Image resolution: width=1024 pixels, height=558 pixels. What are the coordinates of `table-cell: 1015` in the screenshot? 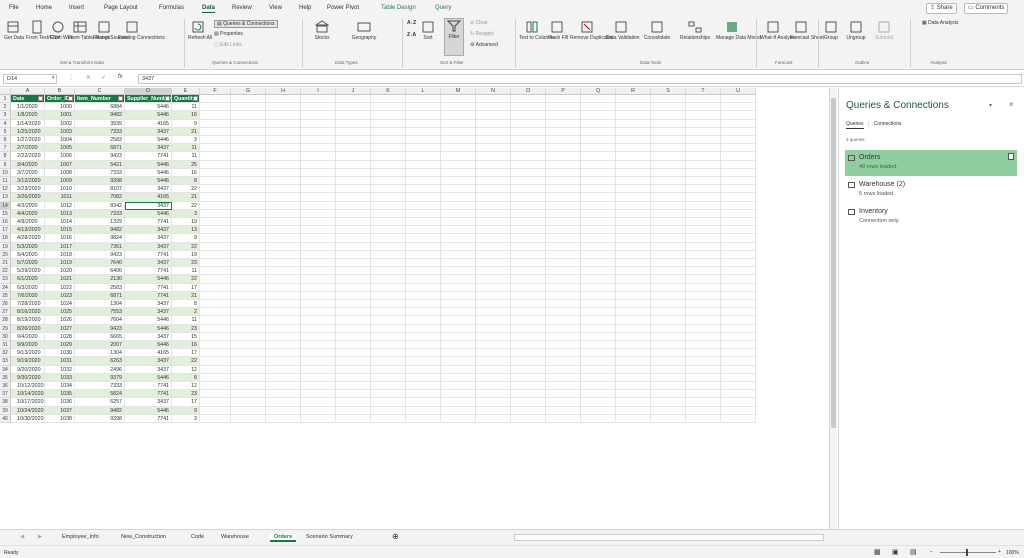 It's located at (60, 230).